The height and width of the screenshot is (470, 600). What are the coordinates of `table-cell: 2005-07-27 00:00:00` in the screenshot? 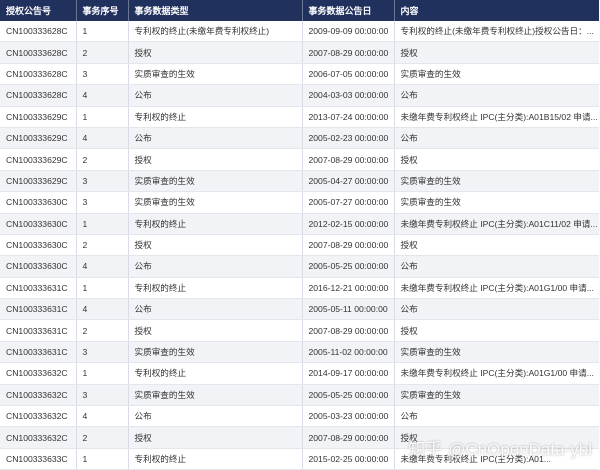 It's located at (348, 202).